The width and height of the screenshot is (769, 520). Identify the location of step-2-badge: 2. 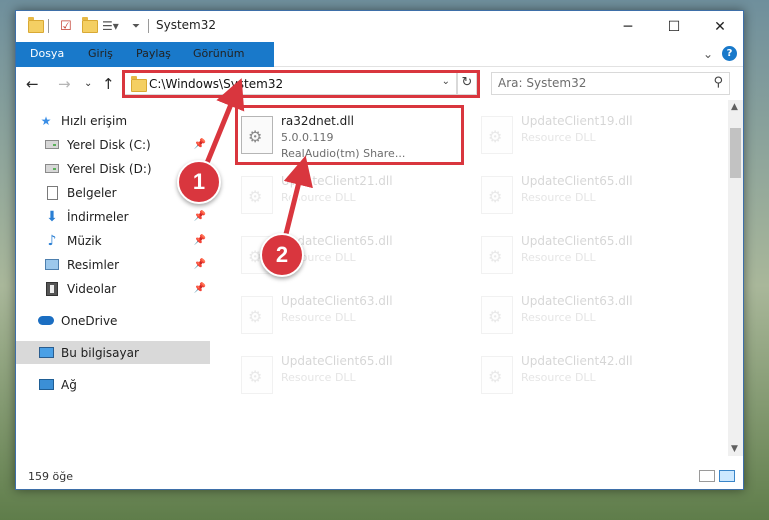
(282, 255).